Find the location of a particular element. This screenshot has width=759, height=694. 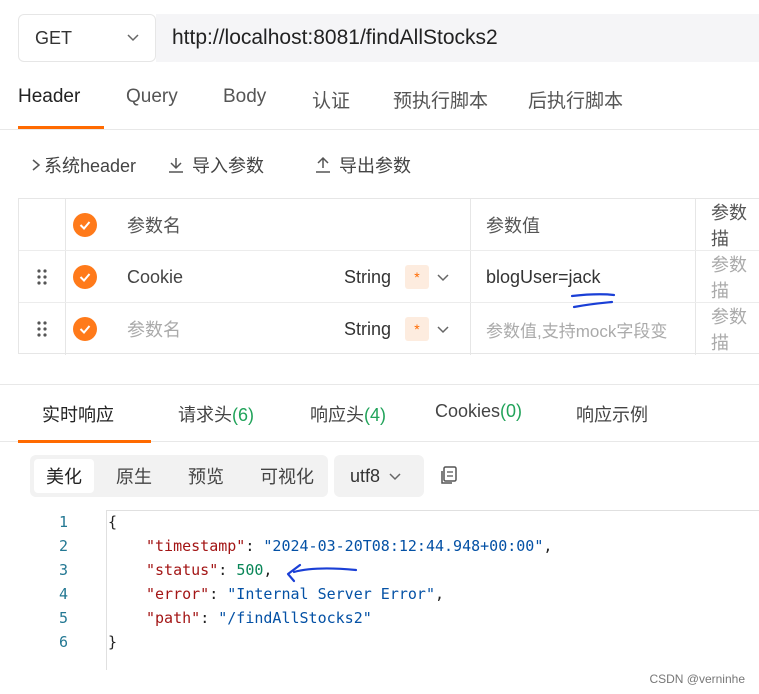

url-value: http://localhost:8081/findAllStocks2 is located at coordinates (335, 37).